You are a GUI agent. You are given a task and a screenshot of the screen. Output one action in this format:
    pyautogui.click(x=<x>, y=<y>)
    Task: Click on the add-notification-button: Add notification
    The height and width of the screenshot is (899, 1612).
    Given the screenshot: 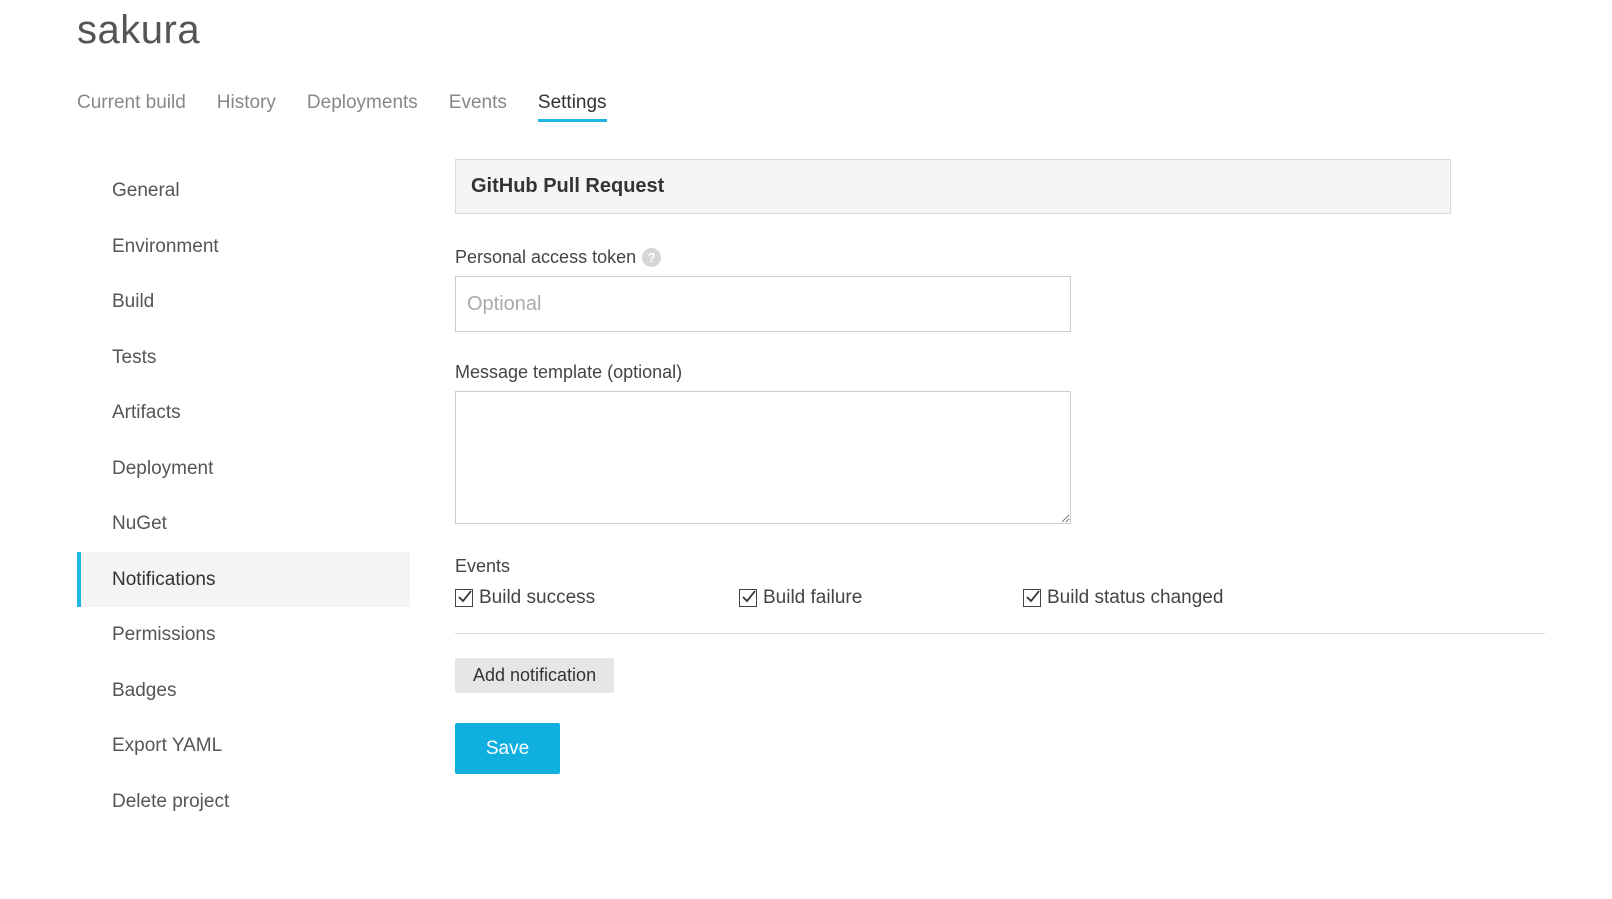 What is the action you would take?
    pyautogui.click(x=535, y=675)
    